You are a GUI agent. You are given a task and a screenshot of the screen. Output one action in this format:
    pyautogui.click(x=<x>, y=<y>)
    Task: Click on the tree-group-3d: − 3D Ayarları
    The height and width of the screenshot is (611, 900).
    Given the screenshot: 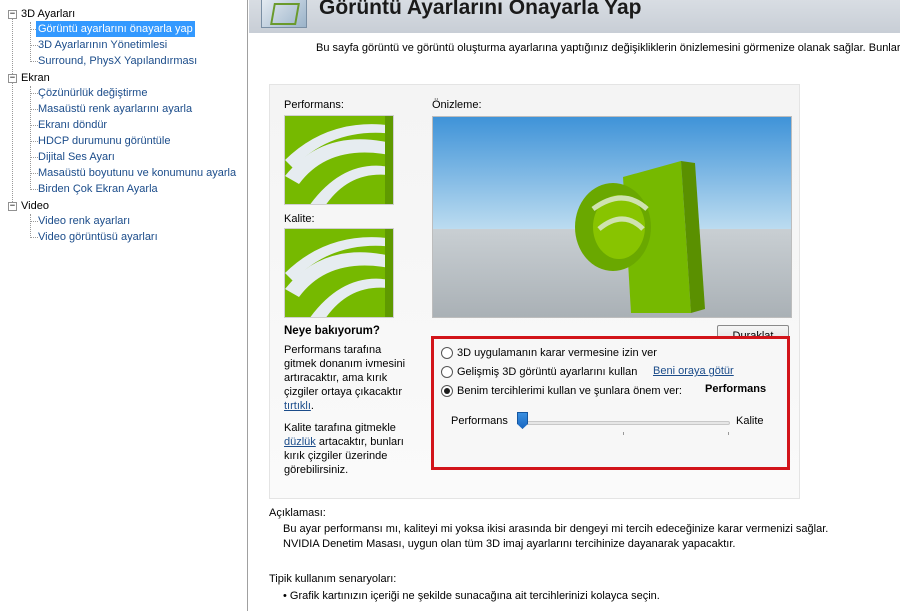 What is the action you would take?
    pyautogui.click(x=123, y=14)
    